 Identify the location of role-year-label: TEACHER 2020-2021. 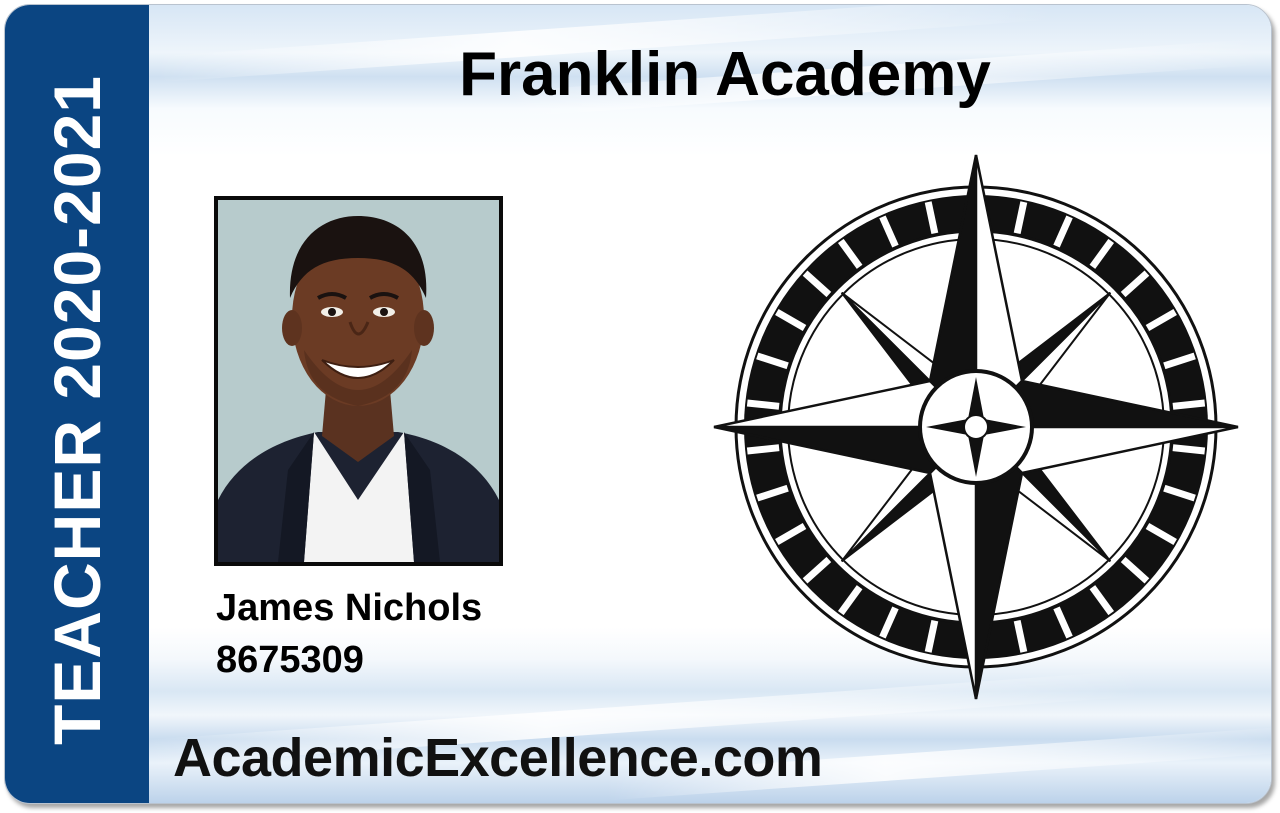
(77, 410).